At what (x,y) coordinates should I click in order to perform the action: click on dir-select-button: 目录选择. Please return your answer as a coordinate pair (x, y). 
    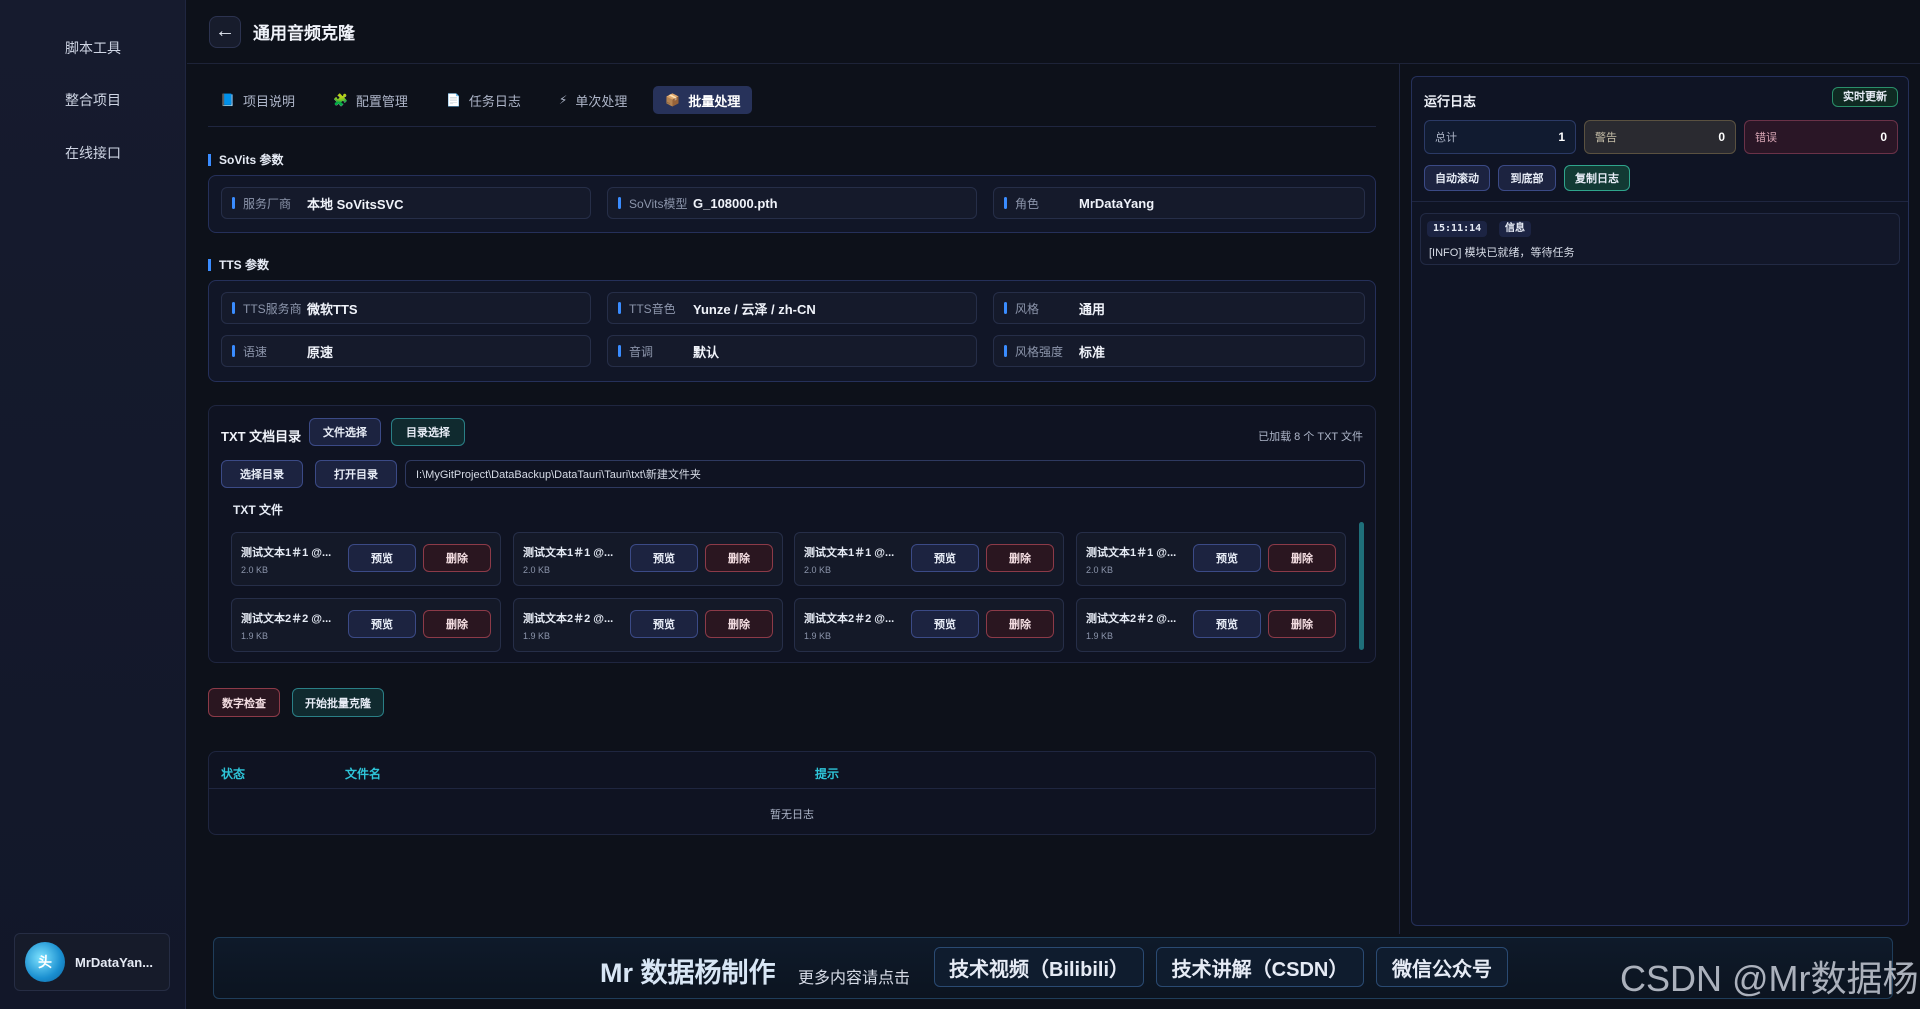
    Looking at the image, I should click on (428, 432).